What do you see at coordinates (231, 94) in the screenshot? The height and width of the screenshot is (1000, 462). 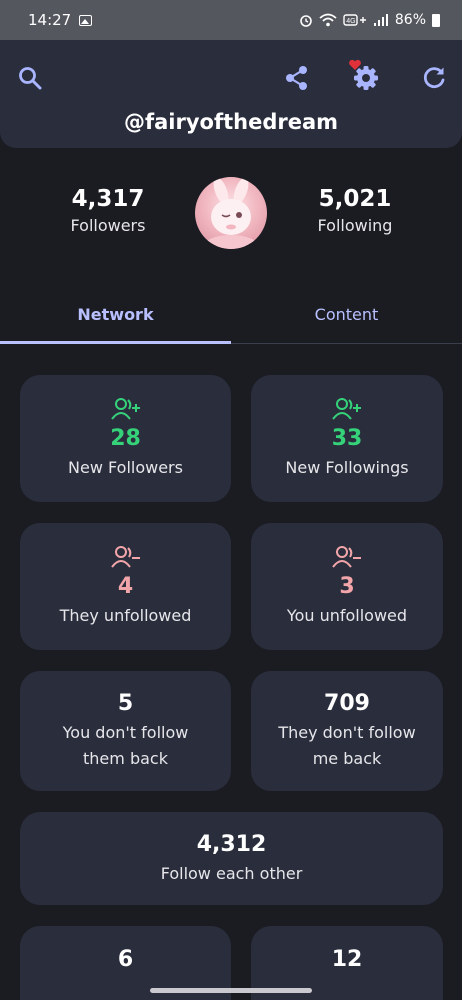 I see `header: @fairyofthedream` at bounding box center [231, 94].